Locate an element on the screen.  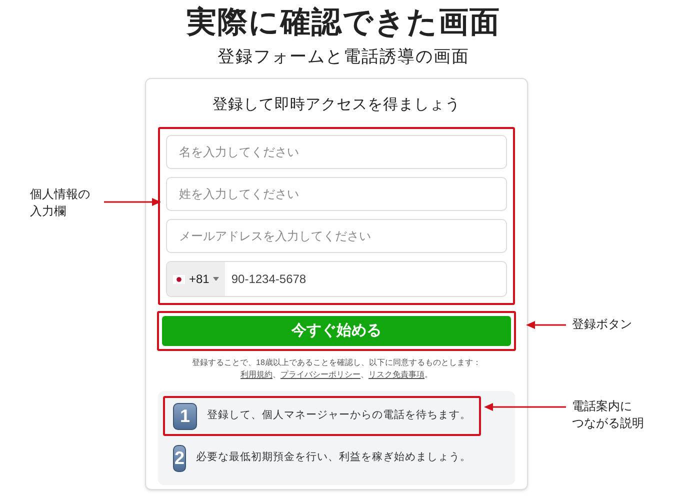
policy-link: リスク免責事項 is located at coordinates (396, 374).